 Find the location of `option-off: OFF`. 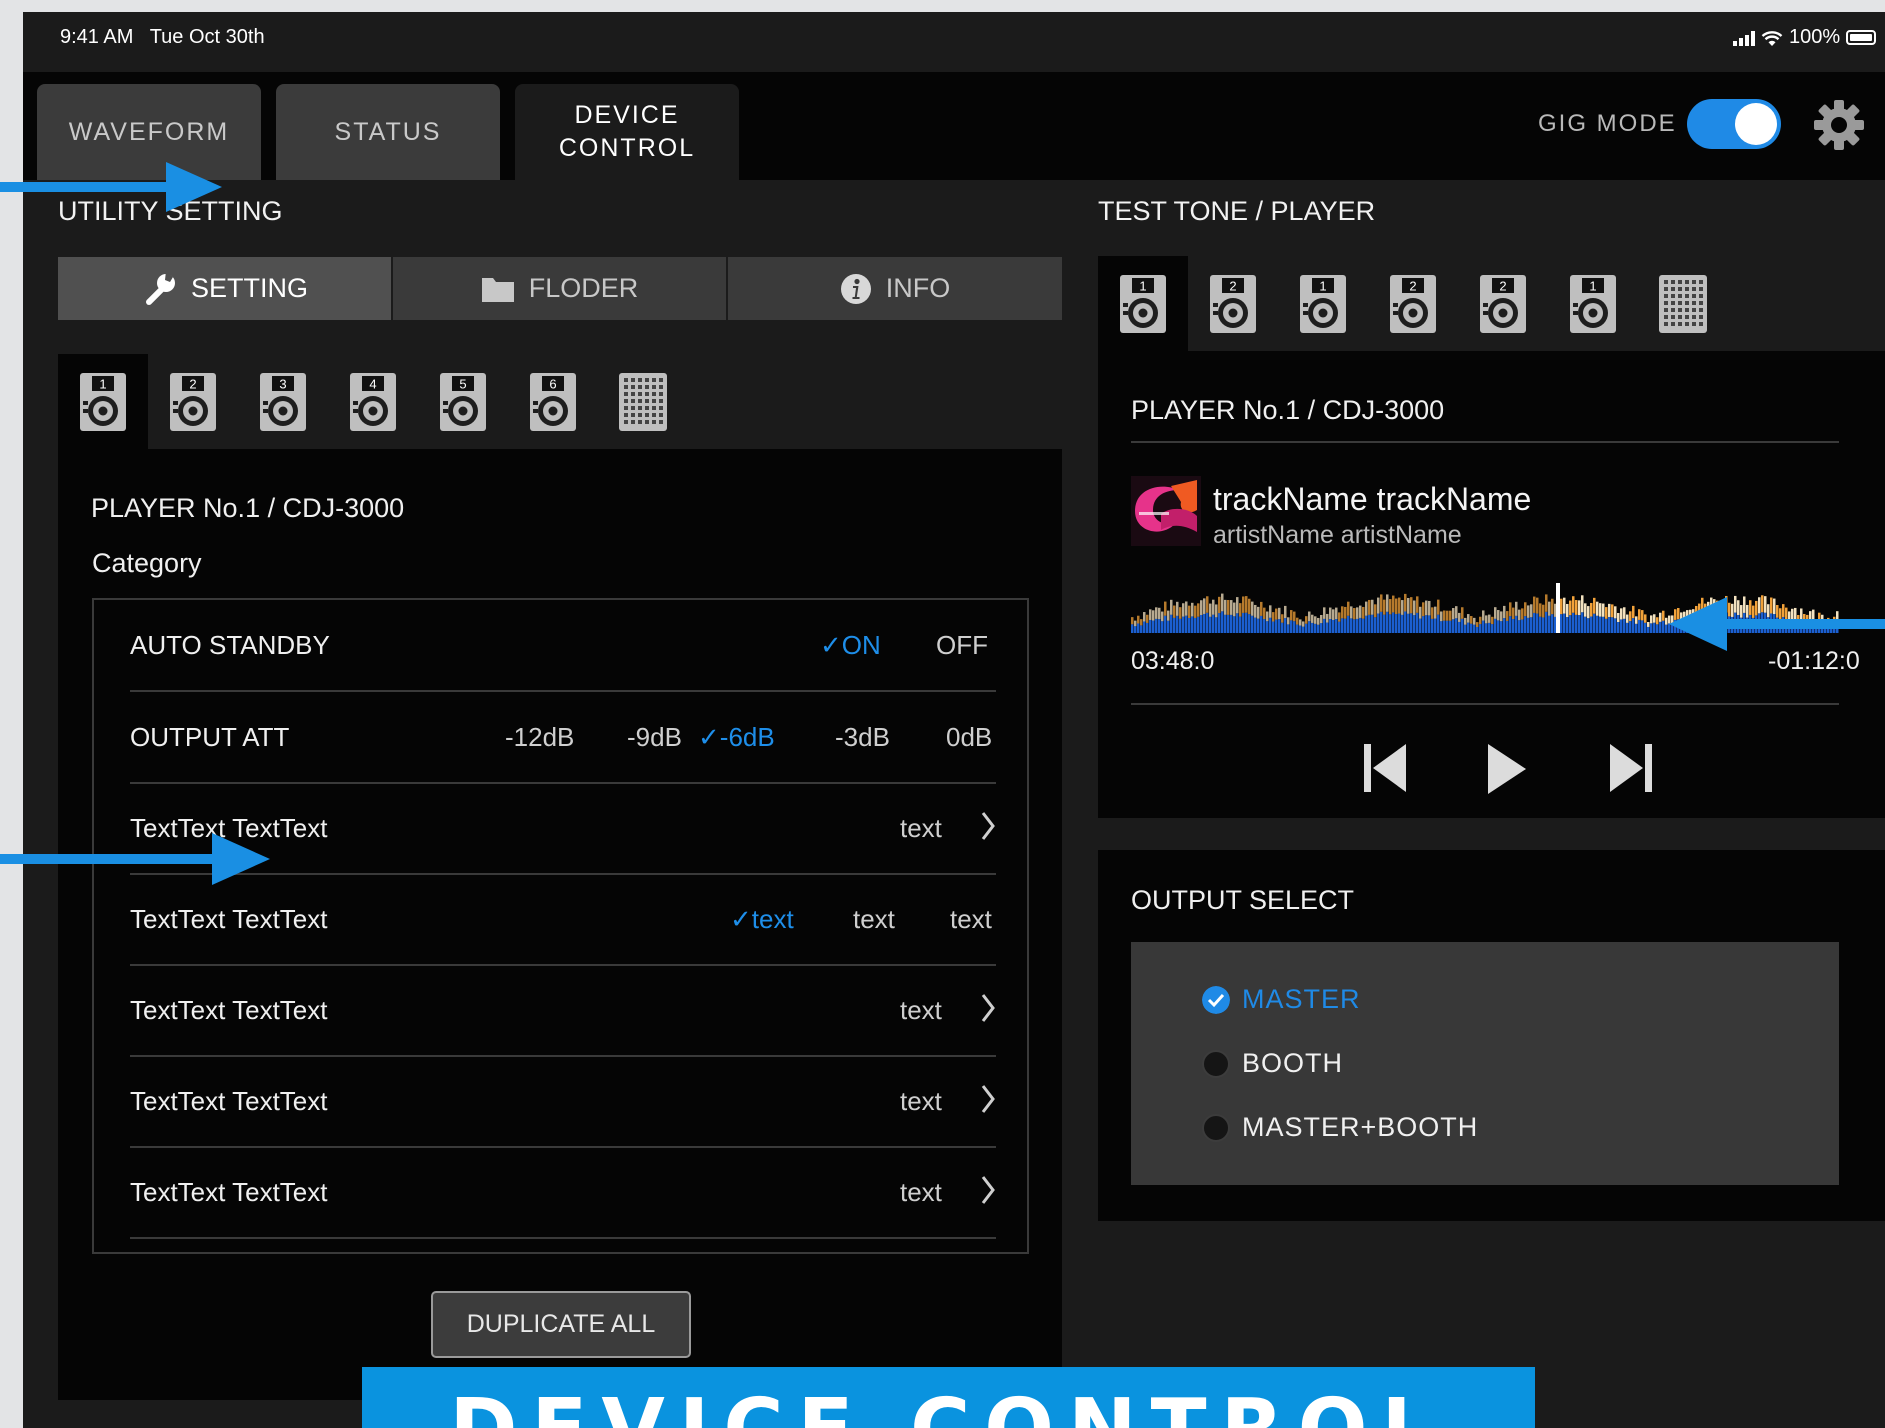

option-off: OFF is located at coordinates (962, 645).